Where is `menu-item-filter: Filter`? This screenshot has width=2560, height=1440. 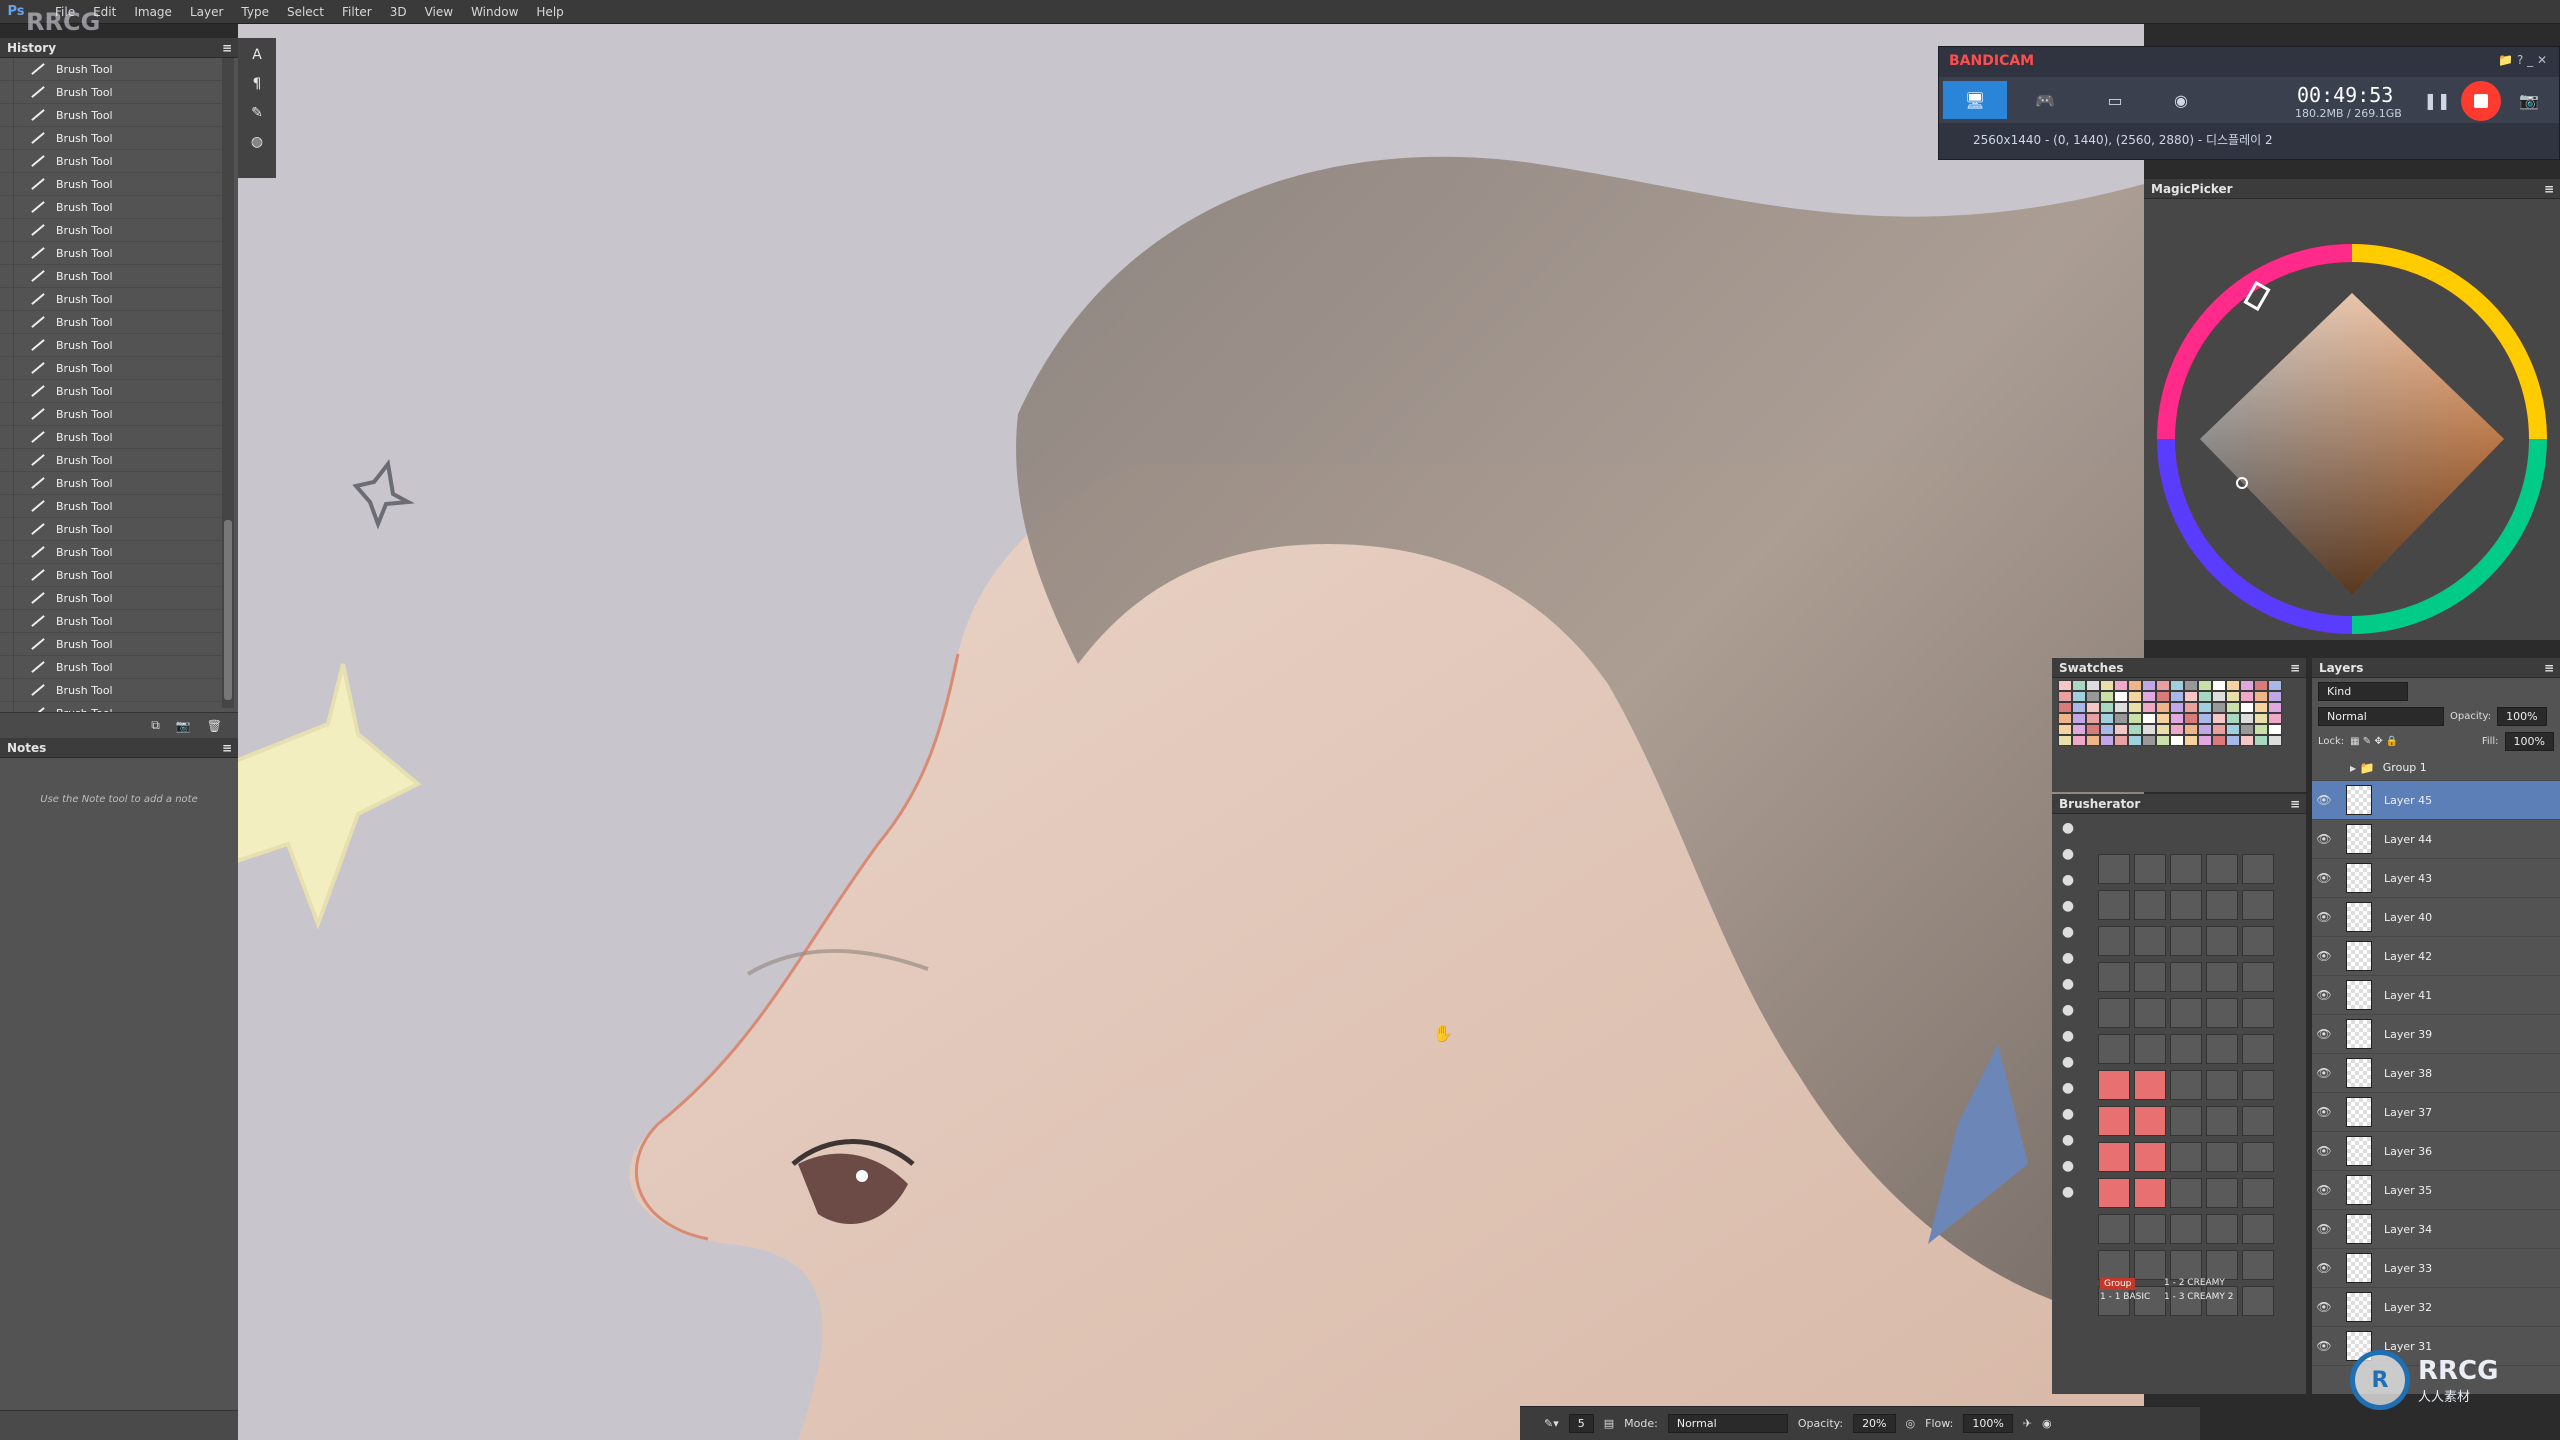 menu-item-filter: Filter is located at coordinates (357, 12).